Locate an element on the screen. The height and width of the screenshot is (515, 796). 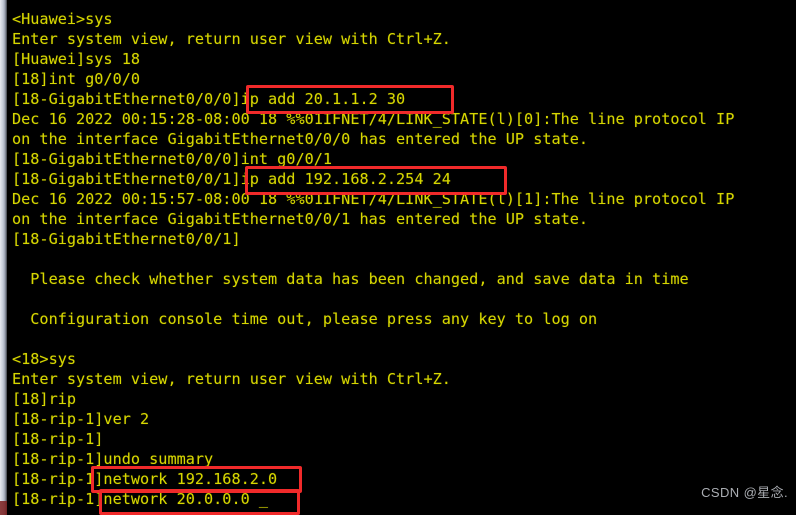
console-line: [18]int g0/0/0 is located at coordinates (76, 79).